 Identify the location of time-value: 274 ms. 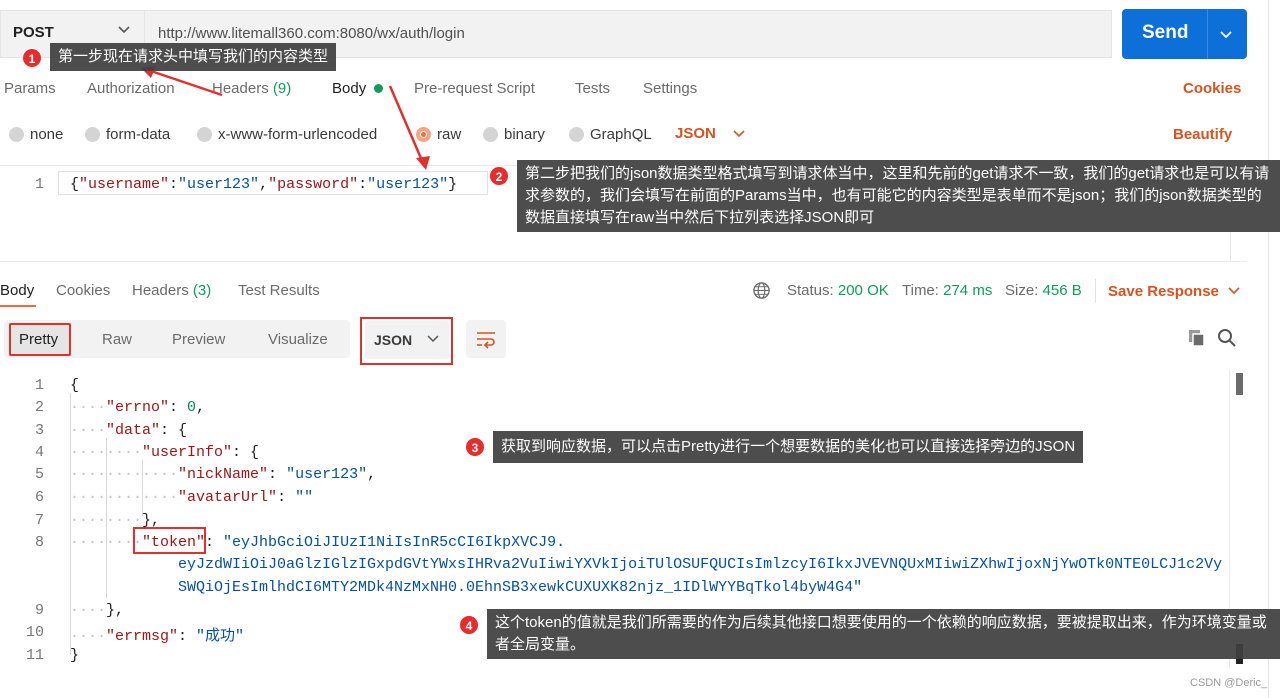
(968, 290).